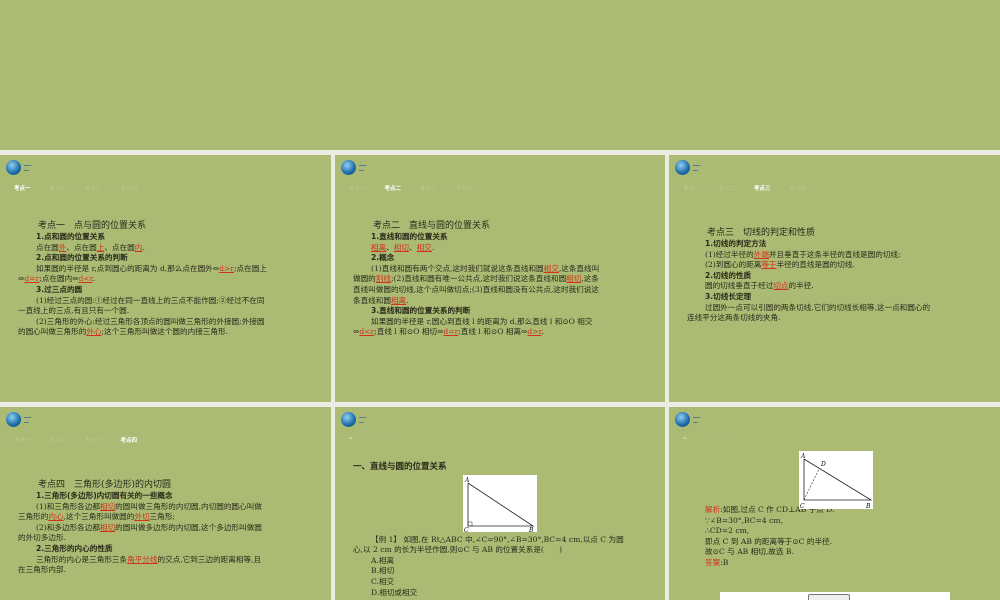 The height and width of the screenshot is (600, 1000). Describe the element at coordinates (511, 582) in the screenshot. I see `text-line: C.相交` at that location.